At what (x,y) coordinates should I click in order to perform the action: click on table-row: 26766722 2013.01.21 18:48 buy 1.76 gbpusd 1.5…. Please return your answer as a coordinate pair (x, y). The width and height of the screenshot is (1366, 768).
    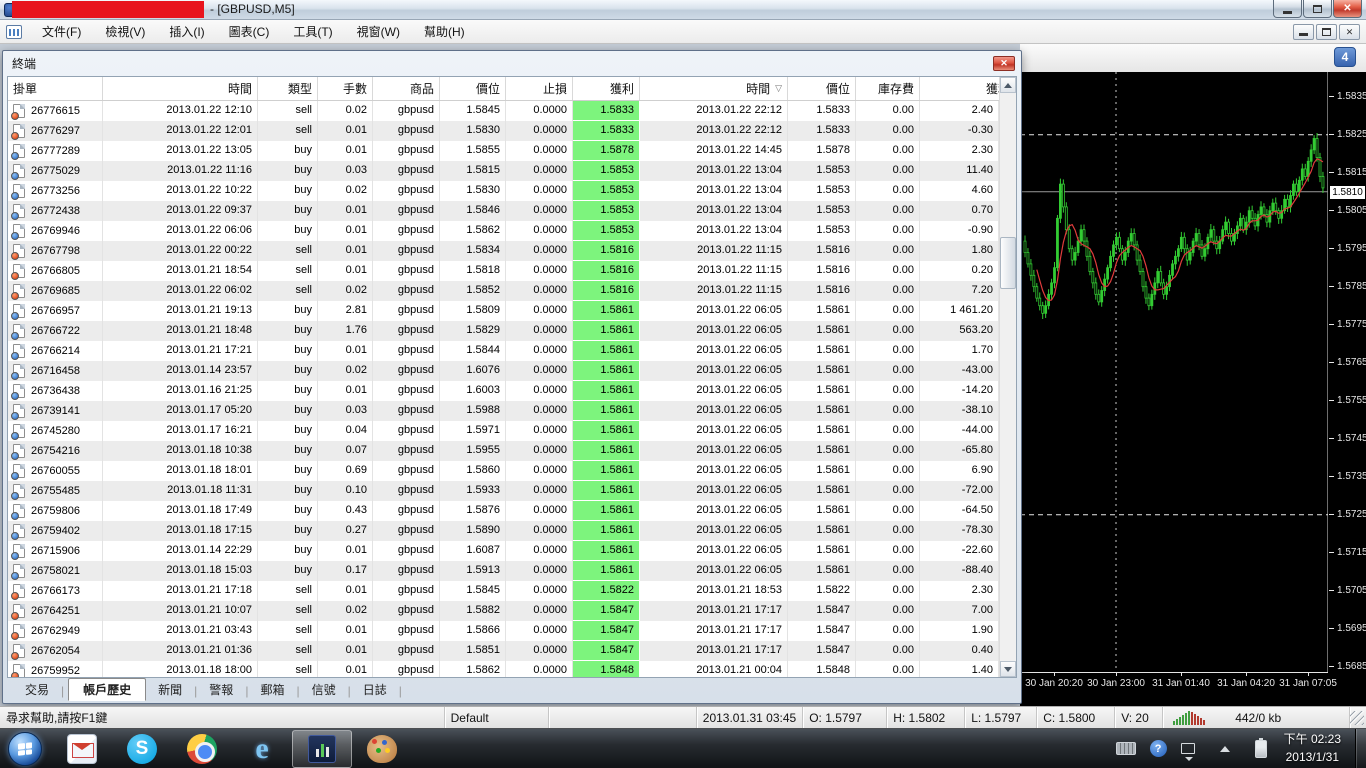
    Looking at the image, I should click on (503, 331).